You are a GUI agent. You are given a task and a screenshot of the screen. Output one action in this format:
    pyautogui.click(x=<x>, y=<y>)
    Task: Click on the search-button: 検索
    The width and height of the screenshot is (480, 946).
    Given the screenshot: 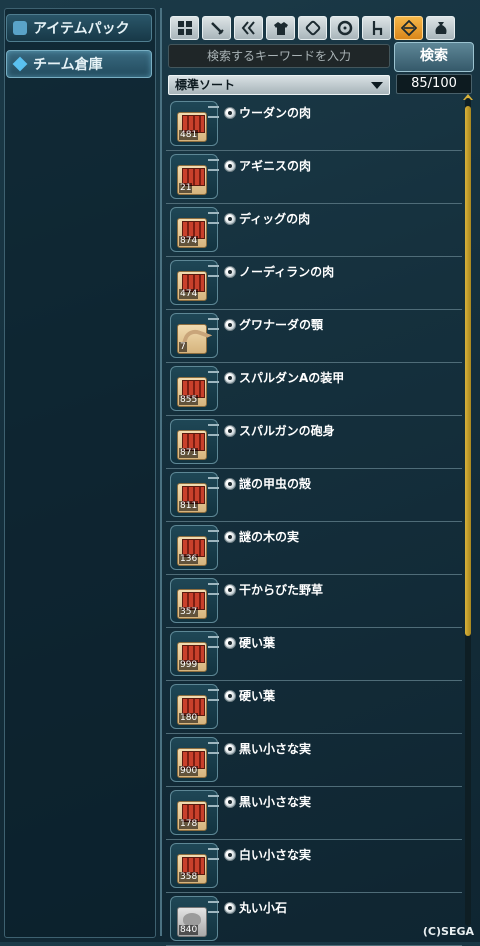 What is the action you would take?
    pyautogui.click(x=434, y=57)
    